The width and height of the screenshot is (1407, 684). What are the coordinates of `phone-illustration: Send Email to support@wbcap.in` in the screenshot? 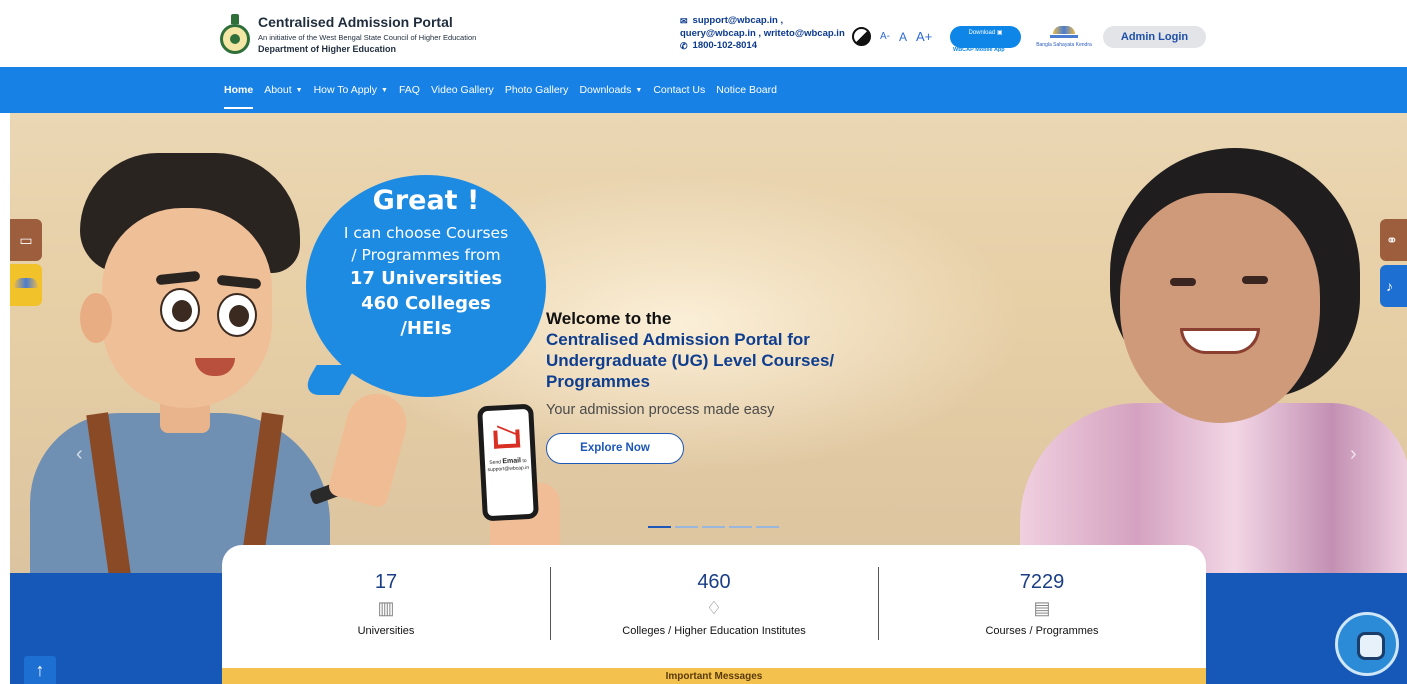 It's located at (508, 462).